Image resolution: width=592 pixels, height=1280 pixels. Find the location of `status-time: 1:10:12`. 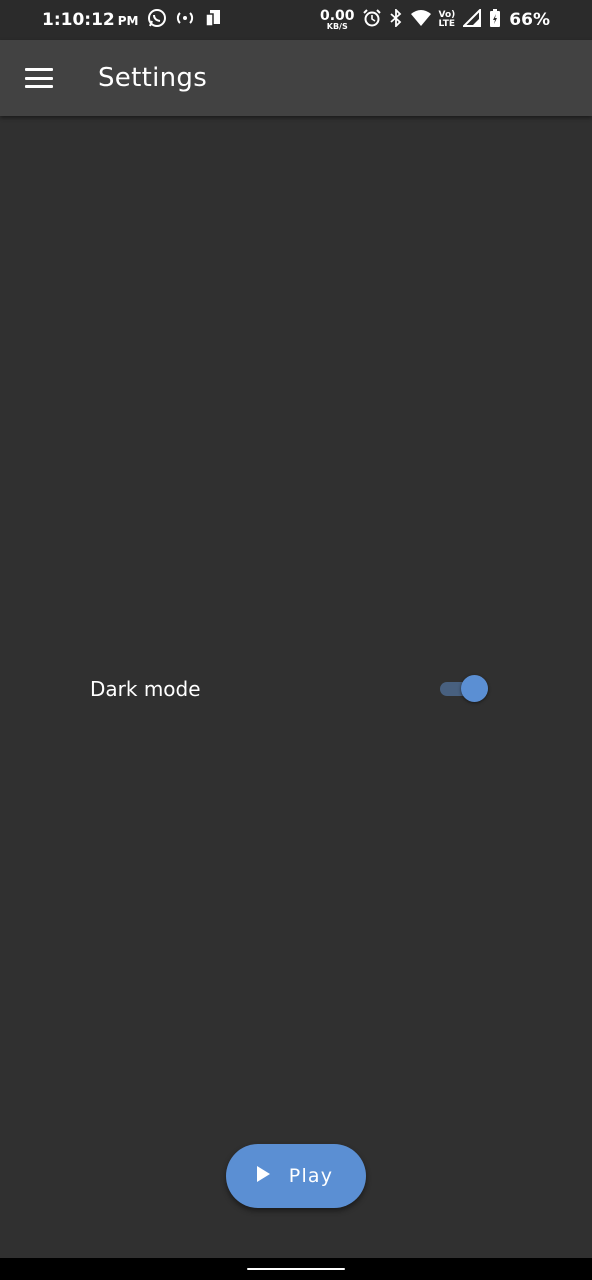

status-time: 1:10:12 is located at coordinates (78, 20).